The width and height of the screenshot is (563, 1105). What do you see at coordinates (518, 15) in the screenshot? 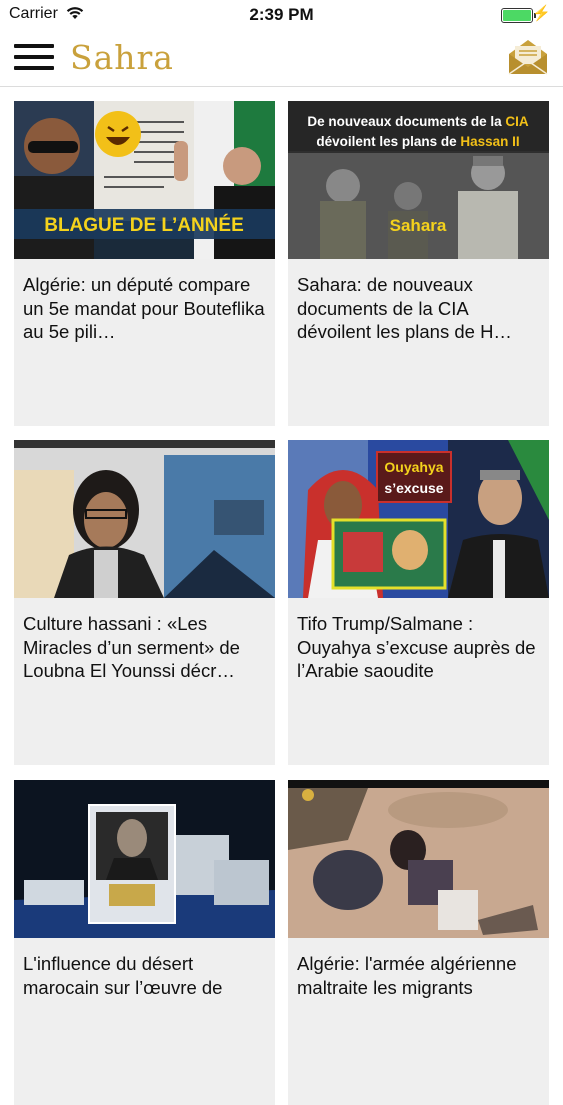
I see `battery-icon` at bounding box center [518, 15].